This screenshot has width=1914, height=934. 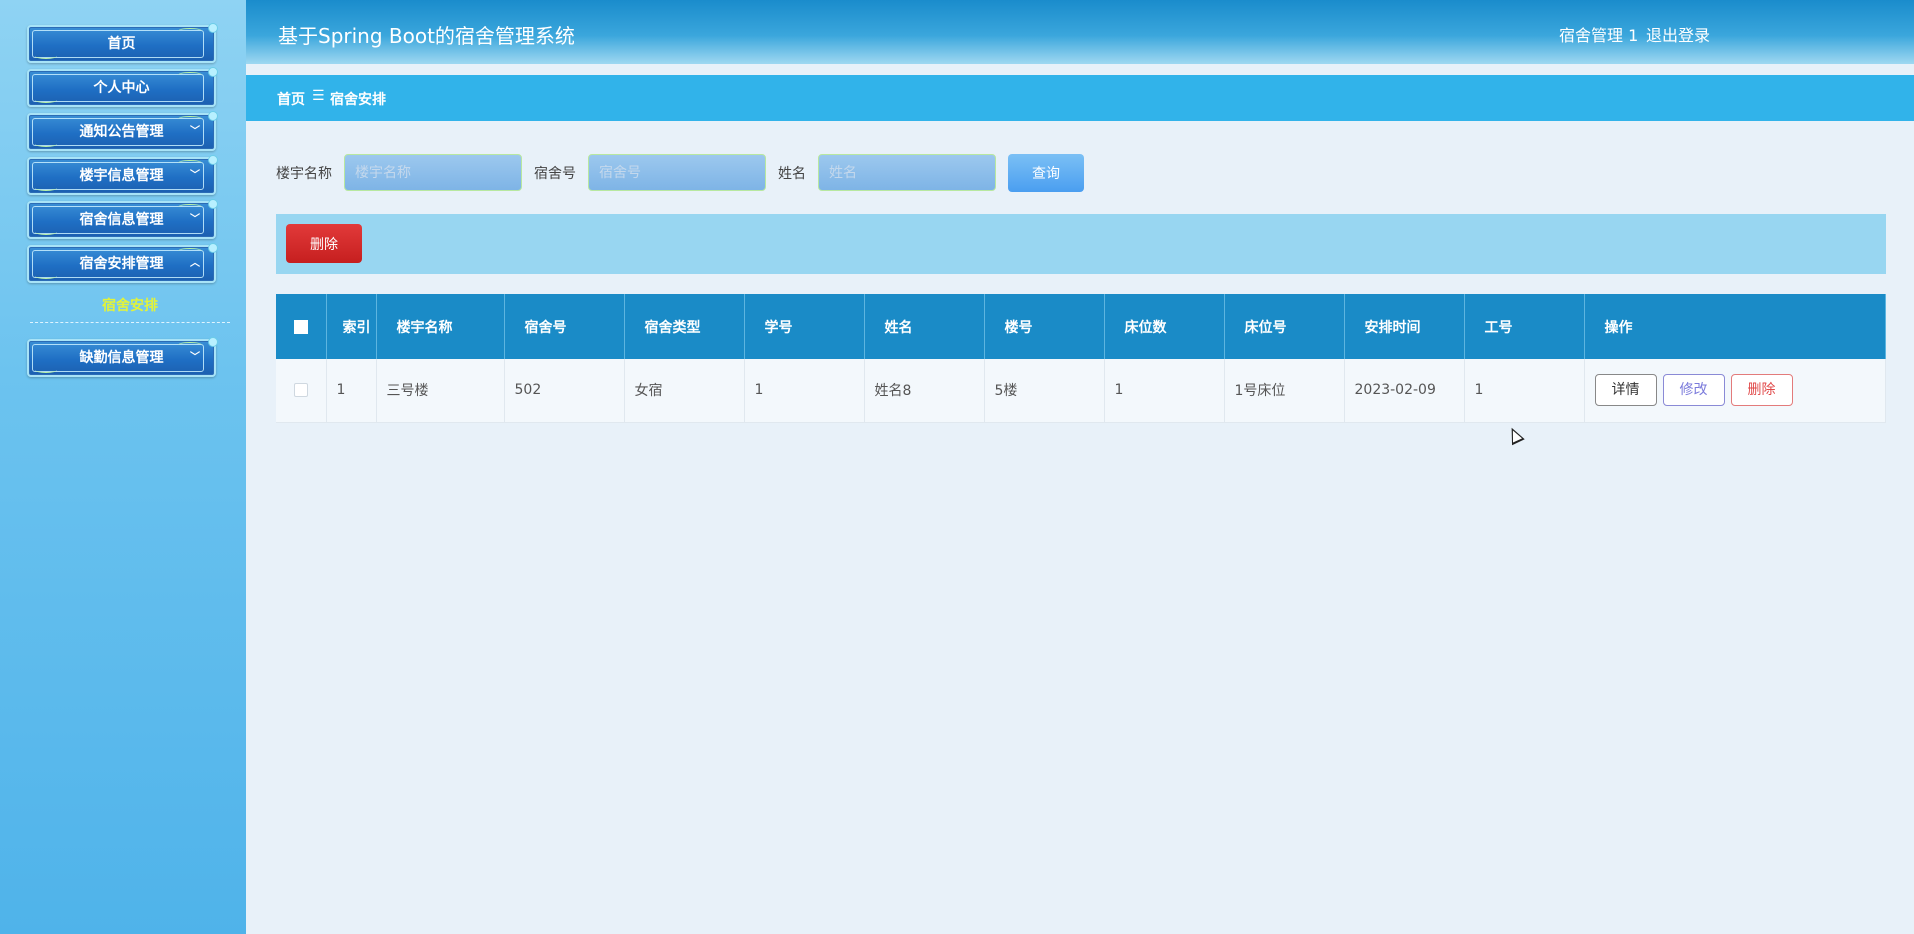 What do you see at coordinates (1080, 98) in the screenshot?
I see `breadcrumb: 首页 ☰ 宿舍安排` at bounding box center [1080, 98].